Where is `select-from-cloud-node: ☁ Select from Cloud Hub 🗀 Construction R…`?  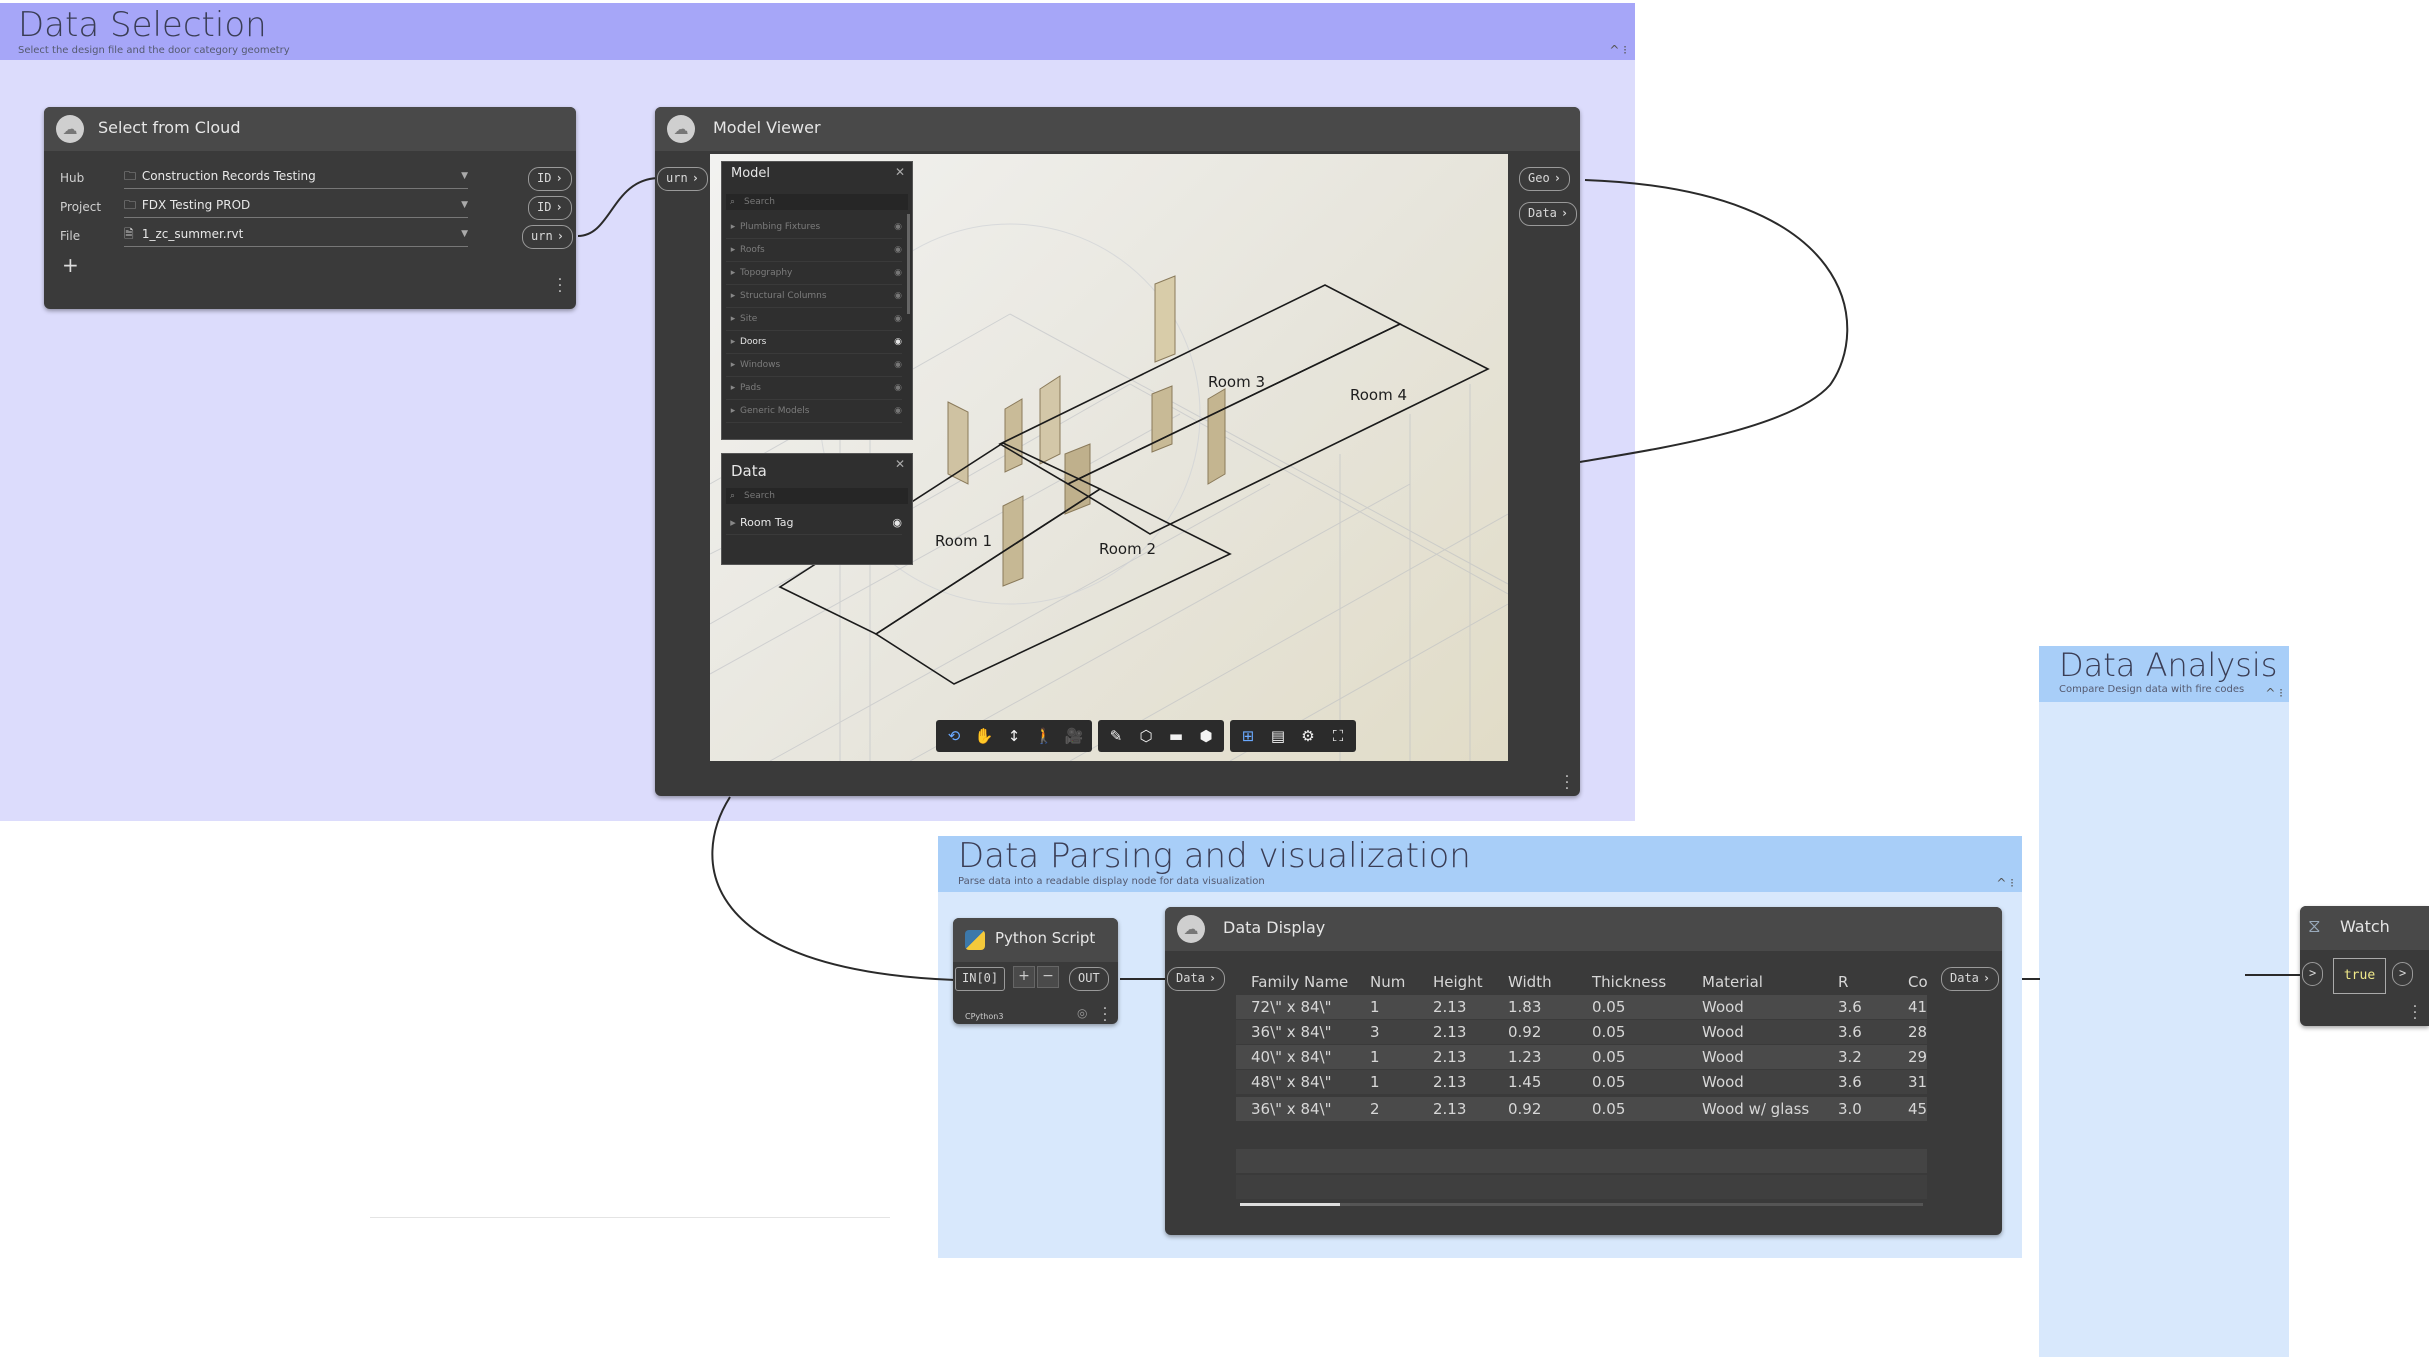 select-from-cloud-node: ☁ Select from Cloud Hub 🗀 Construction R… is located at coordinates (310, 208).